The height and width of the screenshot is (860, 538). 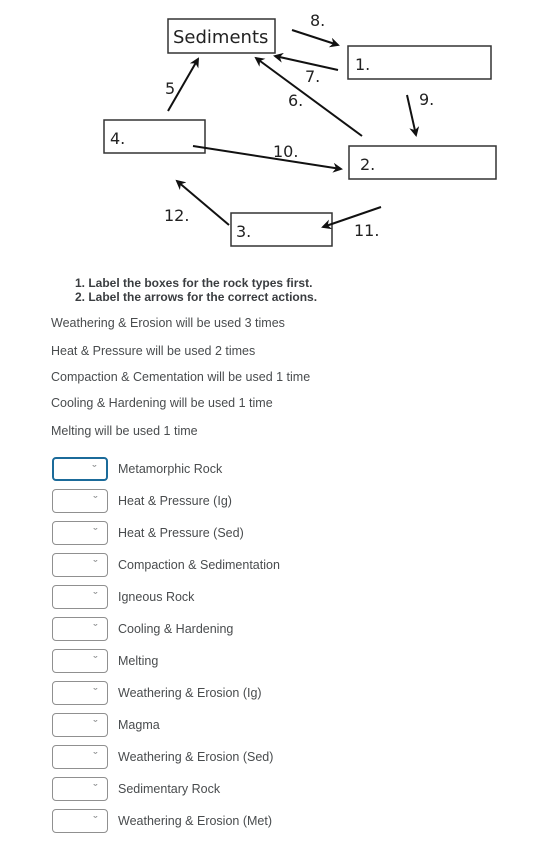 I want to click on matching-row: ˇ Magma, so click(x=106, y=725).